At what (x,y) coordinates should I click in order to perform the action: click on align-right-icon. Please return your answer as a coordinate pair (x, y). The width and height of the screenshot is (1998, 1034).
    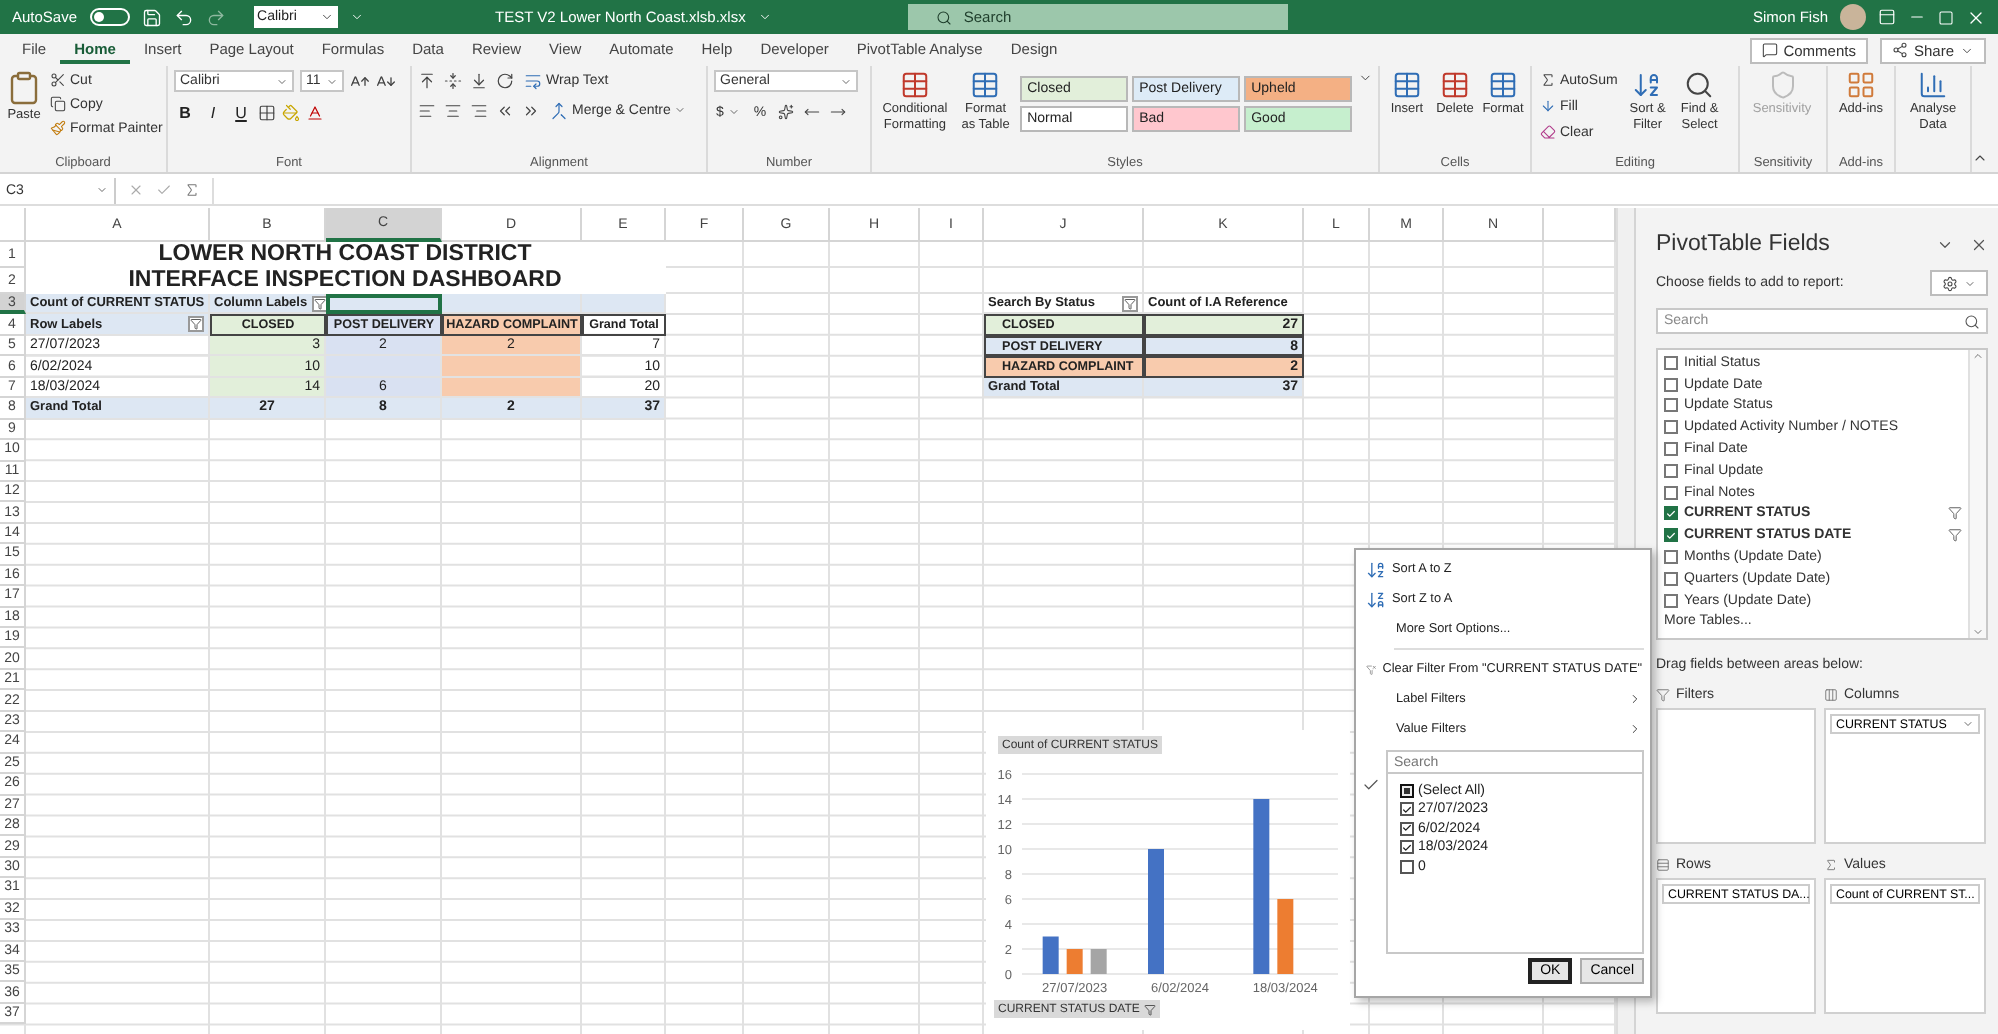
    Looking at the image, I should click on (479, 110).